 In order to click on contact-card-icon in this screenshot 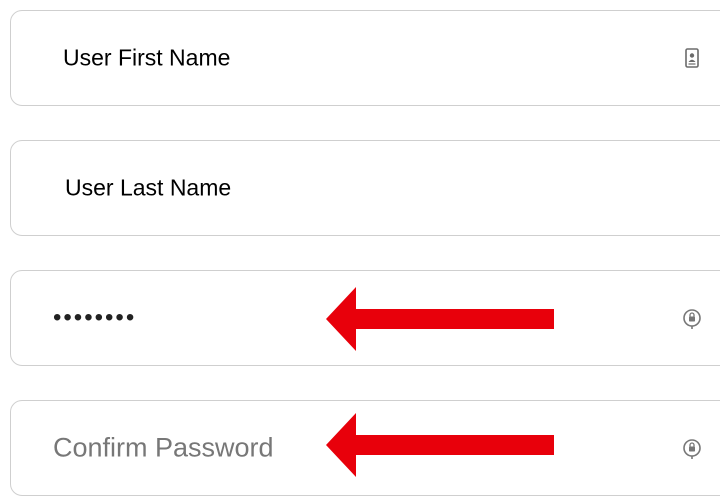, I will do `click(692, 58)`.